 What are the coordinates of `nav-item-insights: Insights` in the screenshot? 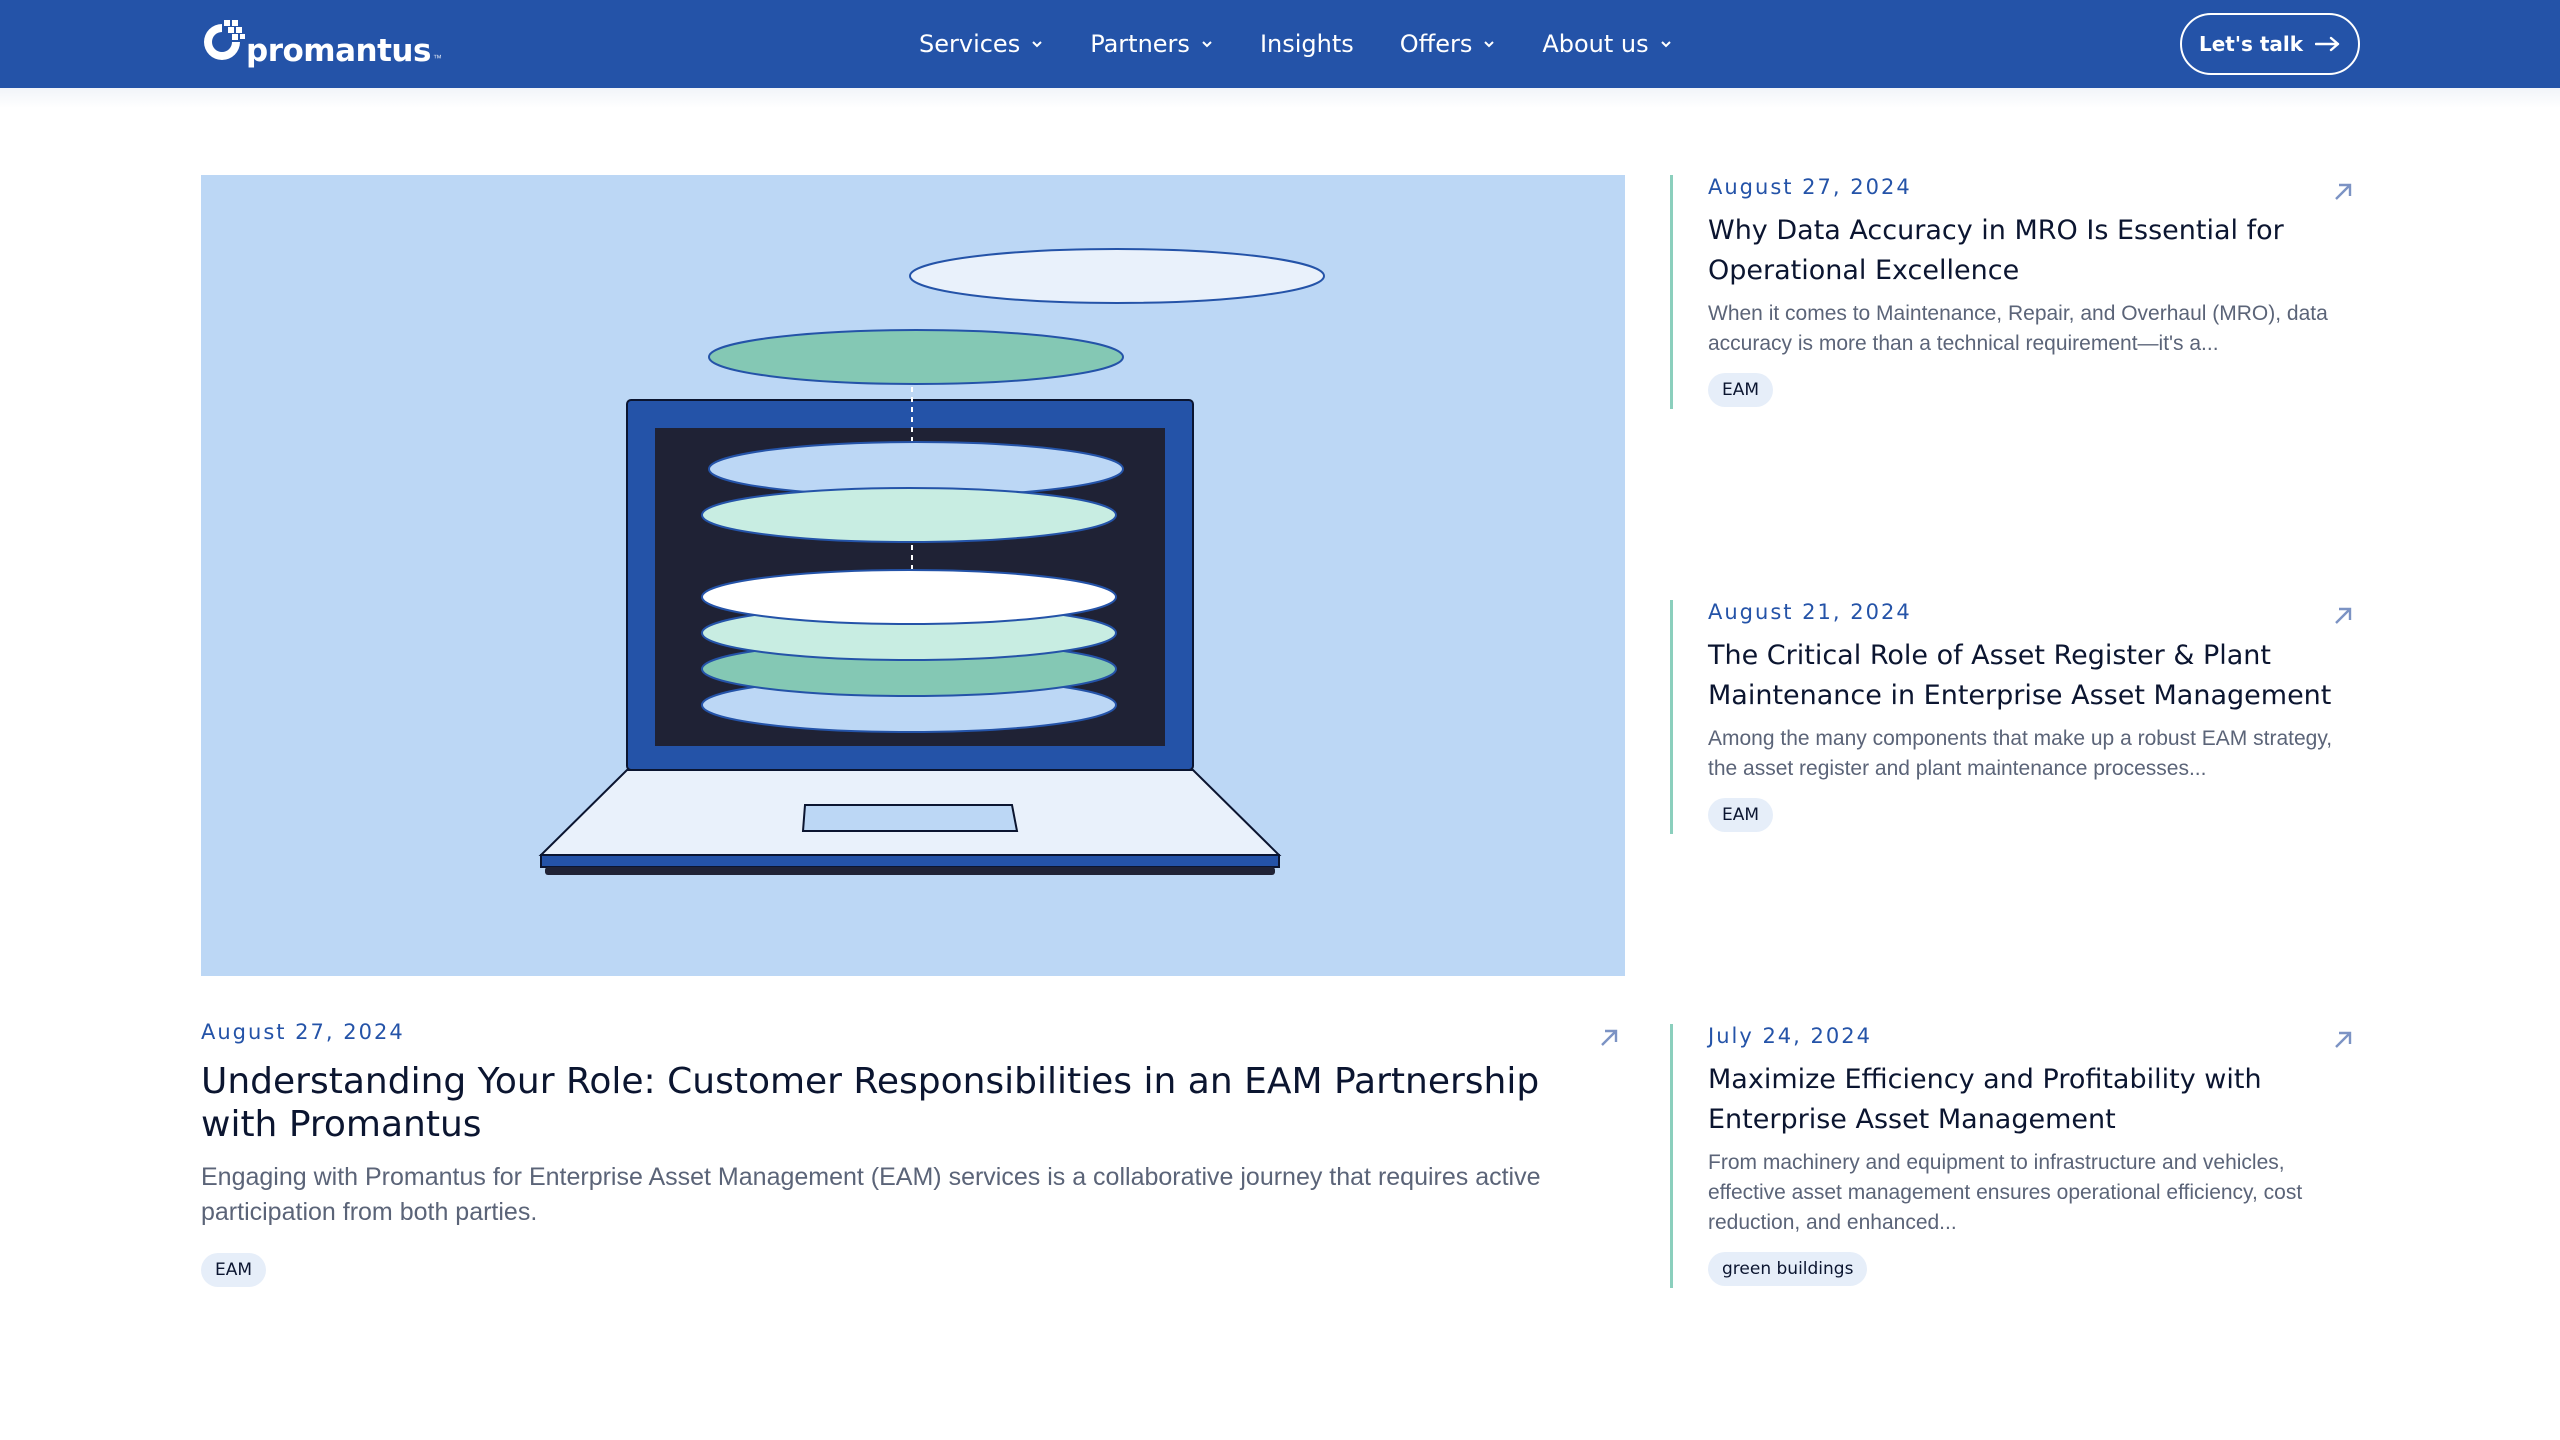 It's located at (1307, 44).